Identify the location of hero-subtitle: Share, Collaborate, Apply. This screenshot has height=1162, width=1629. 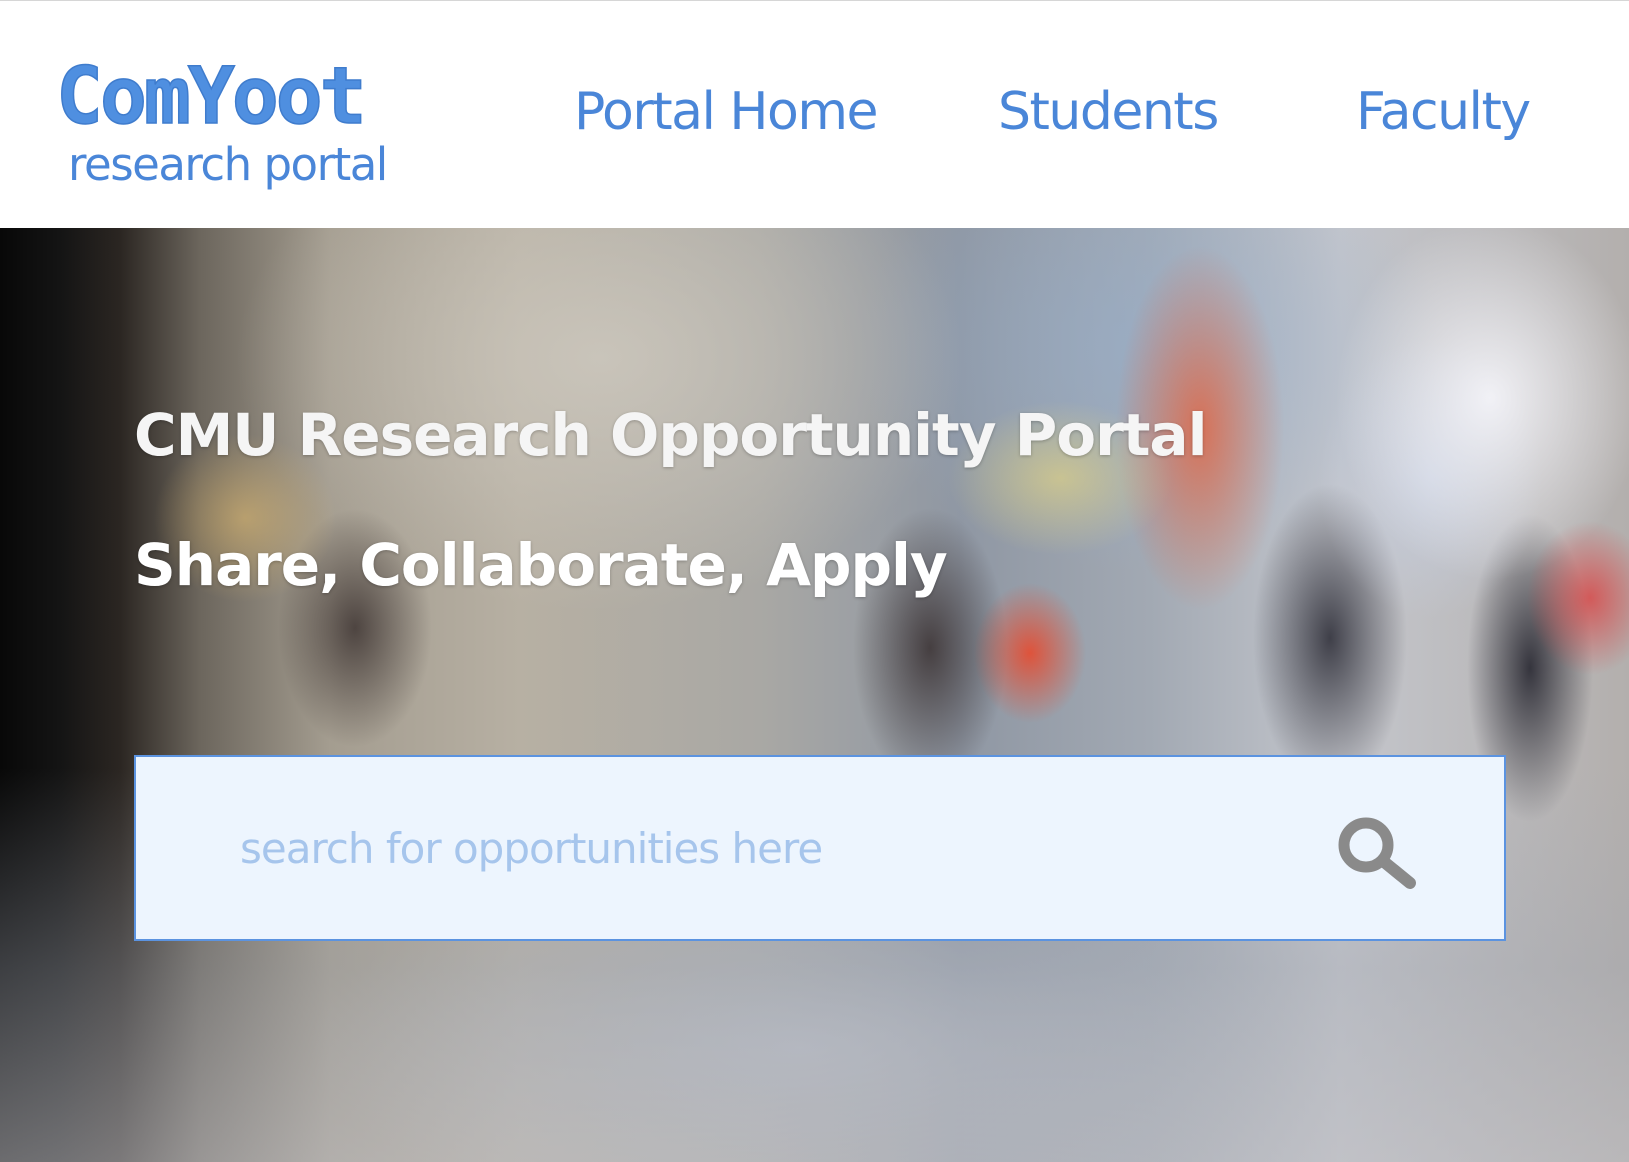
(541, 565).